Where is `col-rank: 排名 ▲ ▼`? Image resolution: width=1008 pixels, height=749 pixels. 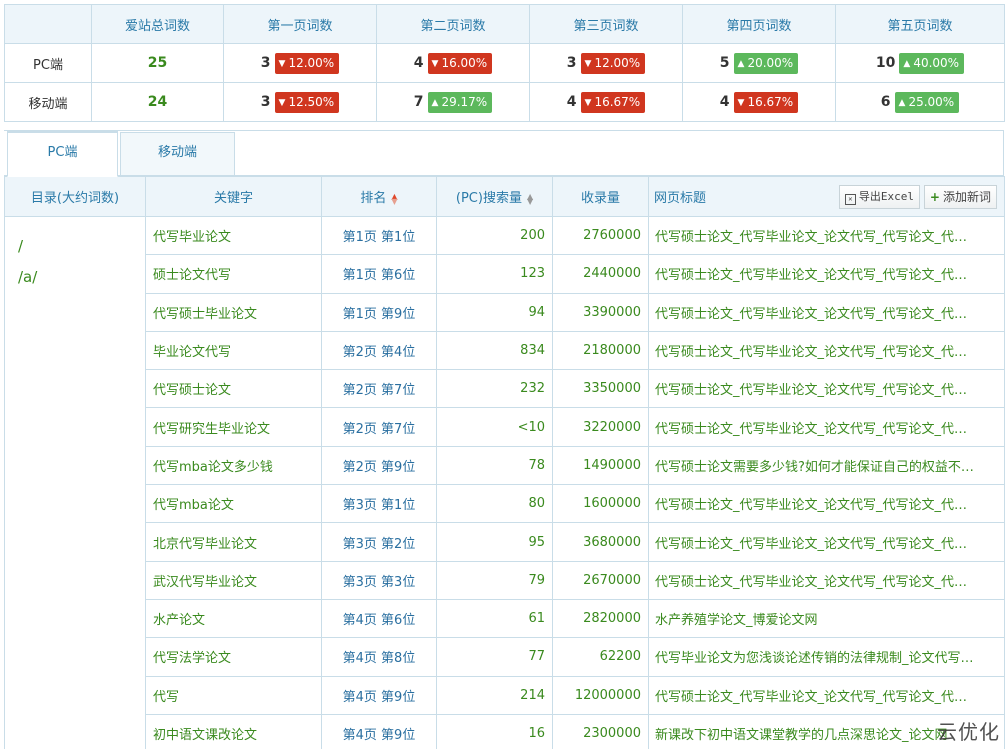 col-rank: 排名 ▲ ▼ is located at coordinates (379, 196).